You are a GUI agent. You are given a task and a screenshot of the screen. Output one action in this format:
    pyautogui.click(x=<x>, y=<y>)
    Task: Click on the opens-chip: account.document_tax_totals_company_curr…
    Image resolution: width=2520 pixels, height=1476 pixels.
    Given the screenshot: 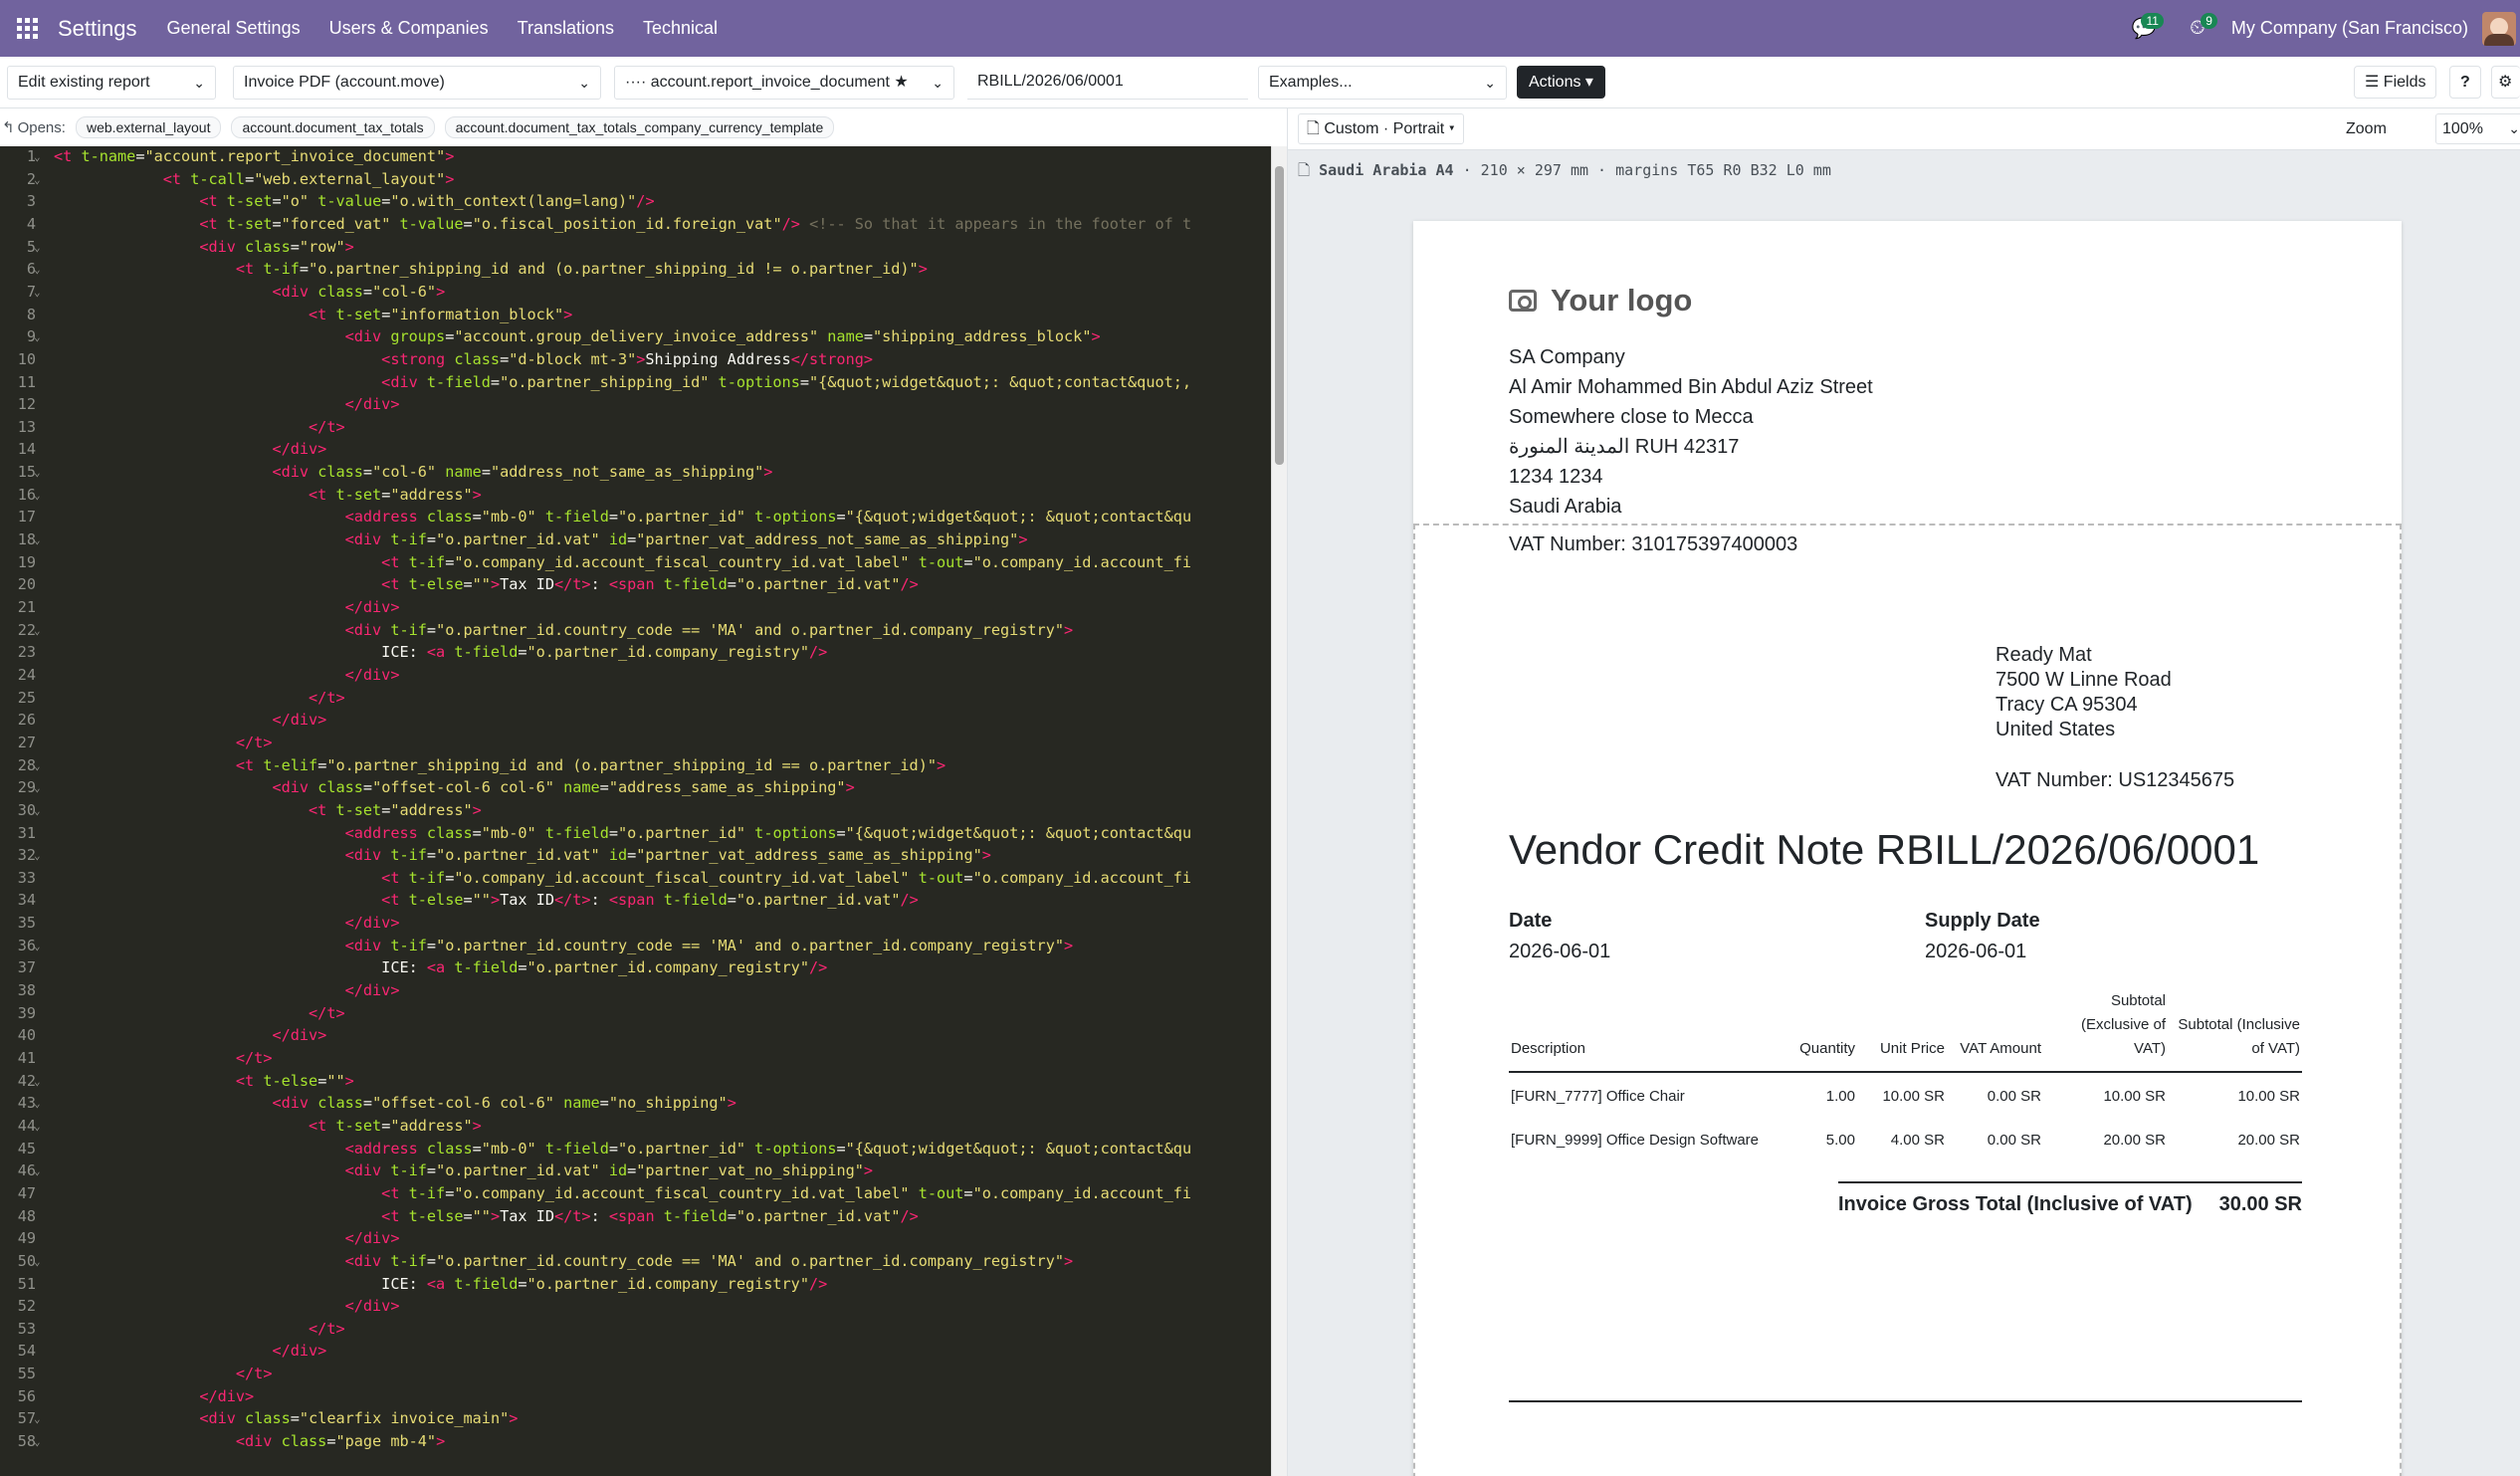 What is the action you would take?
    pyautogui.click(x=639, y=127)
    